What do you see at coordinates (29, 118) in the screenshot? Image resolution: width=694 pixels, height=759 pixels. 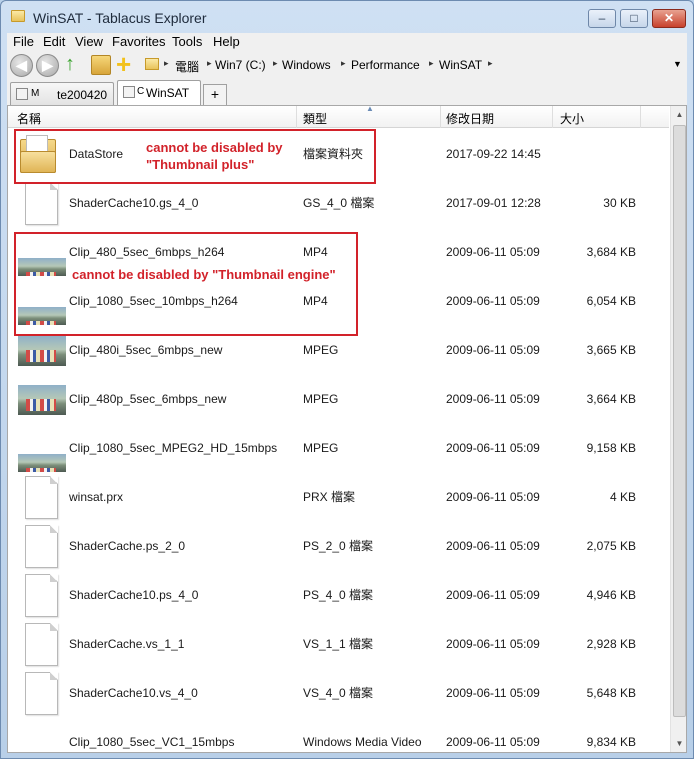 I see `column-name: 名稱` at bounding box center [29, 118].